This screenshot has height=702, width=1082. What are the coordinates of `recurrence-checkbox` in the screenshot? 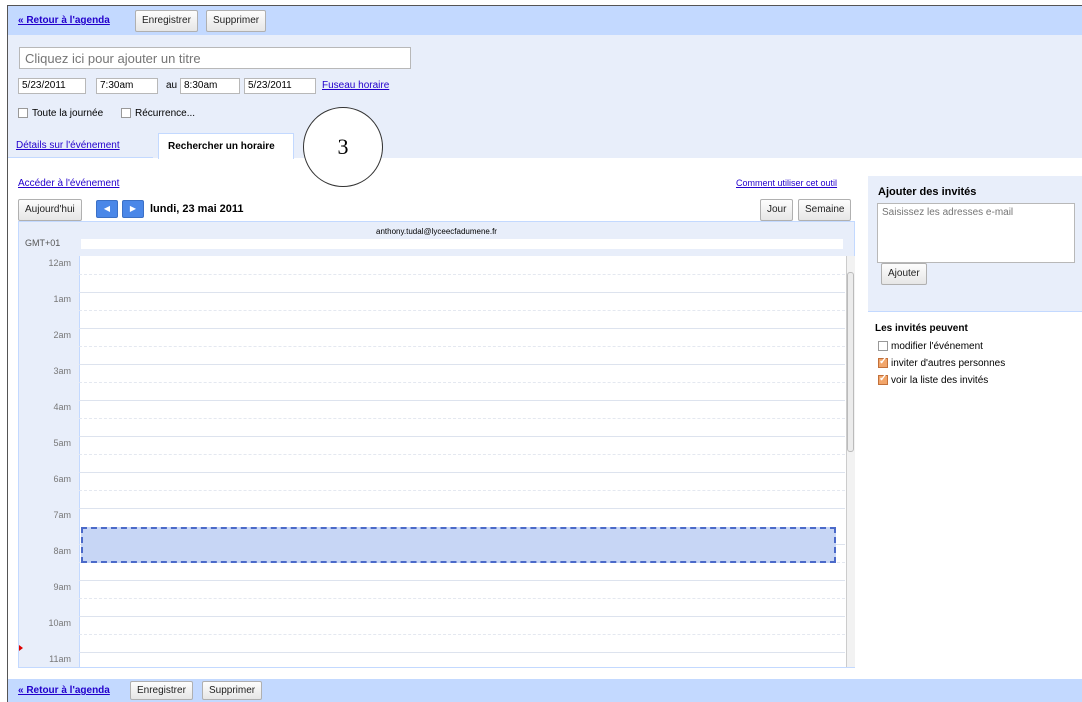 It's located at (126, 113).